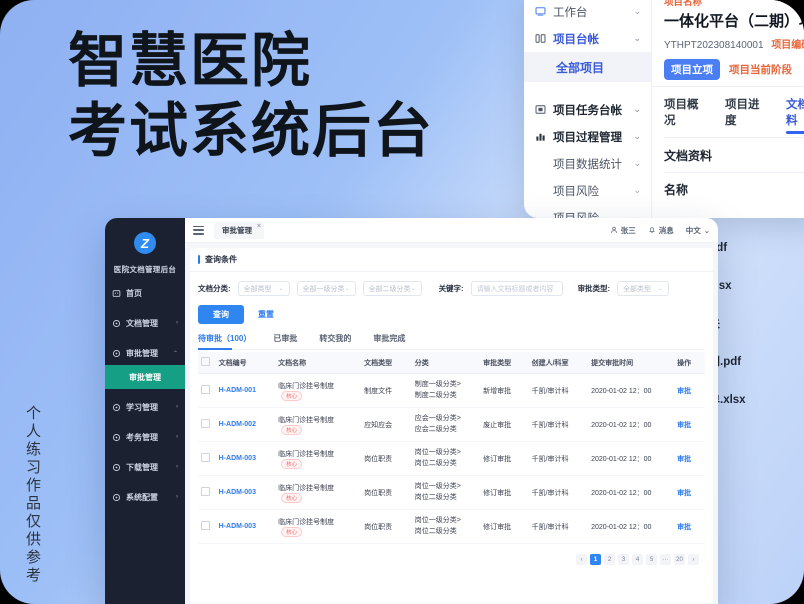  Describe the element at coordinates (540, 110) in the screenshot. I see `board-icon` at that location.